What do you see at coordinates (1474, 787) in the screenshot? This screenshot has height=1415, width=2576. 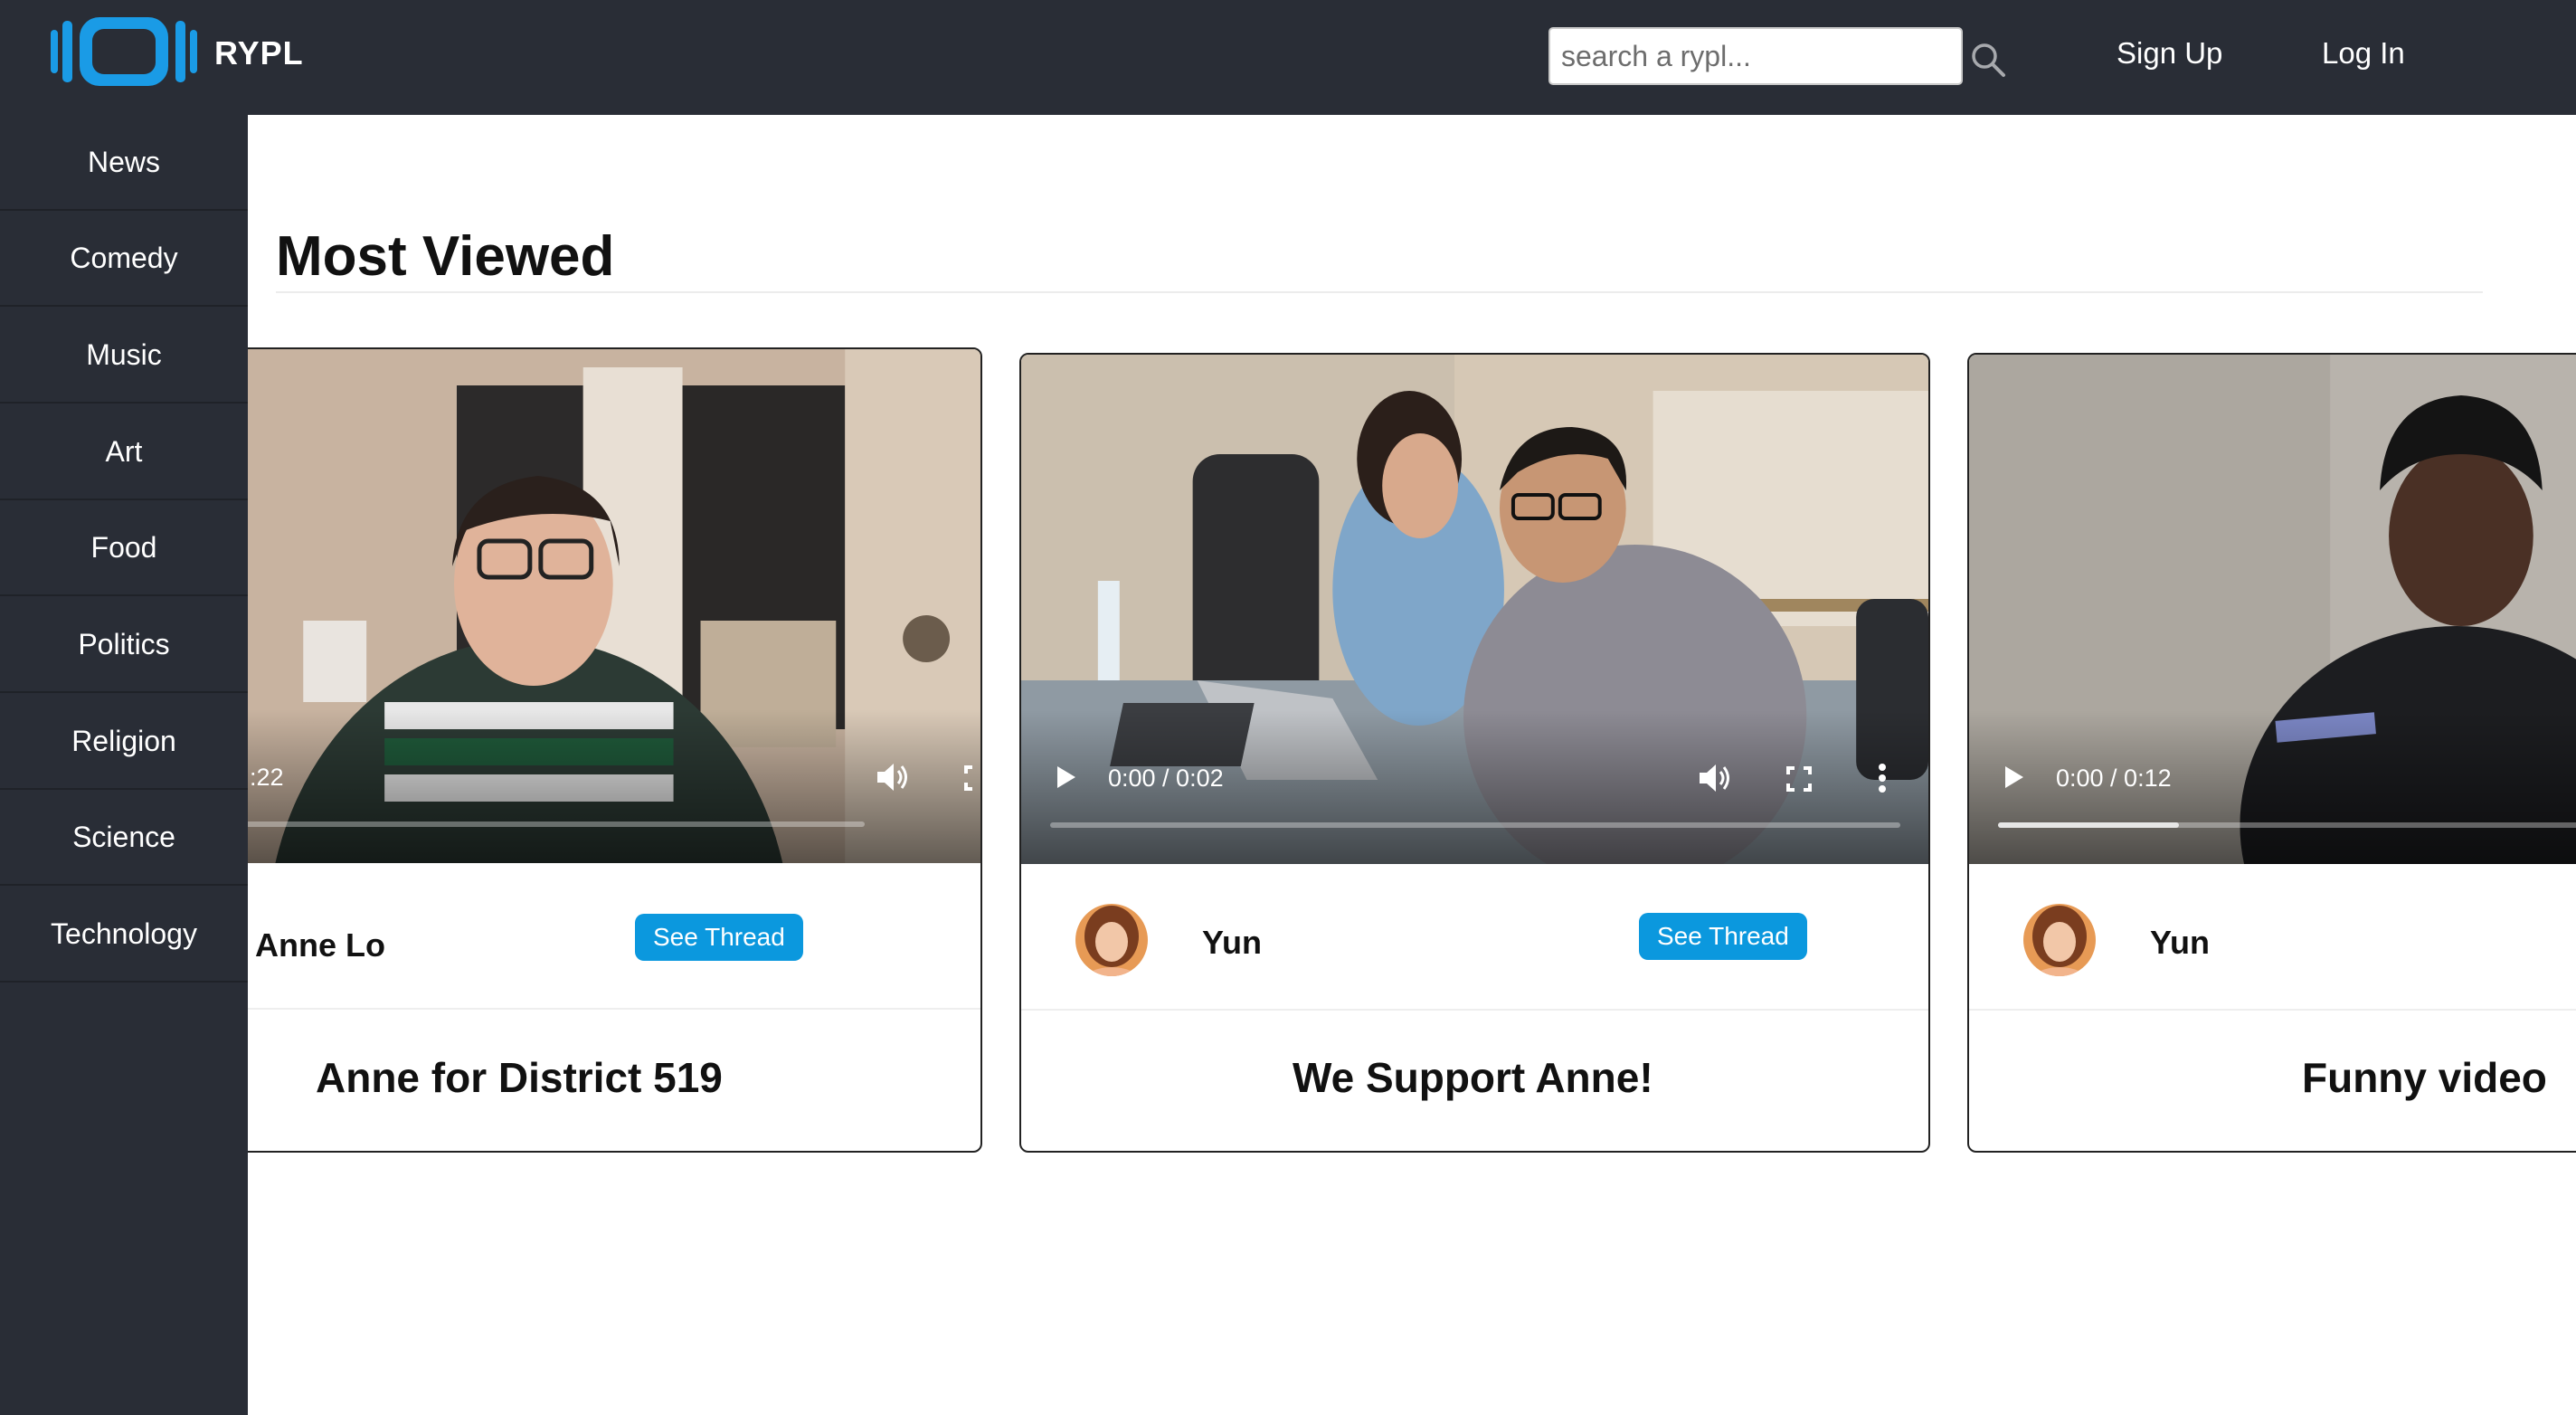 I see `video-controls: 0:00 / 0:02` at bounding box center [1474, 787].